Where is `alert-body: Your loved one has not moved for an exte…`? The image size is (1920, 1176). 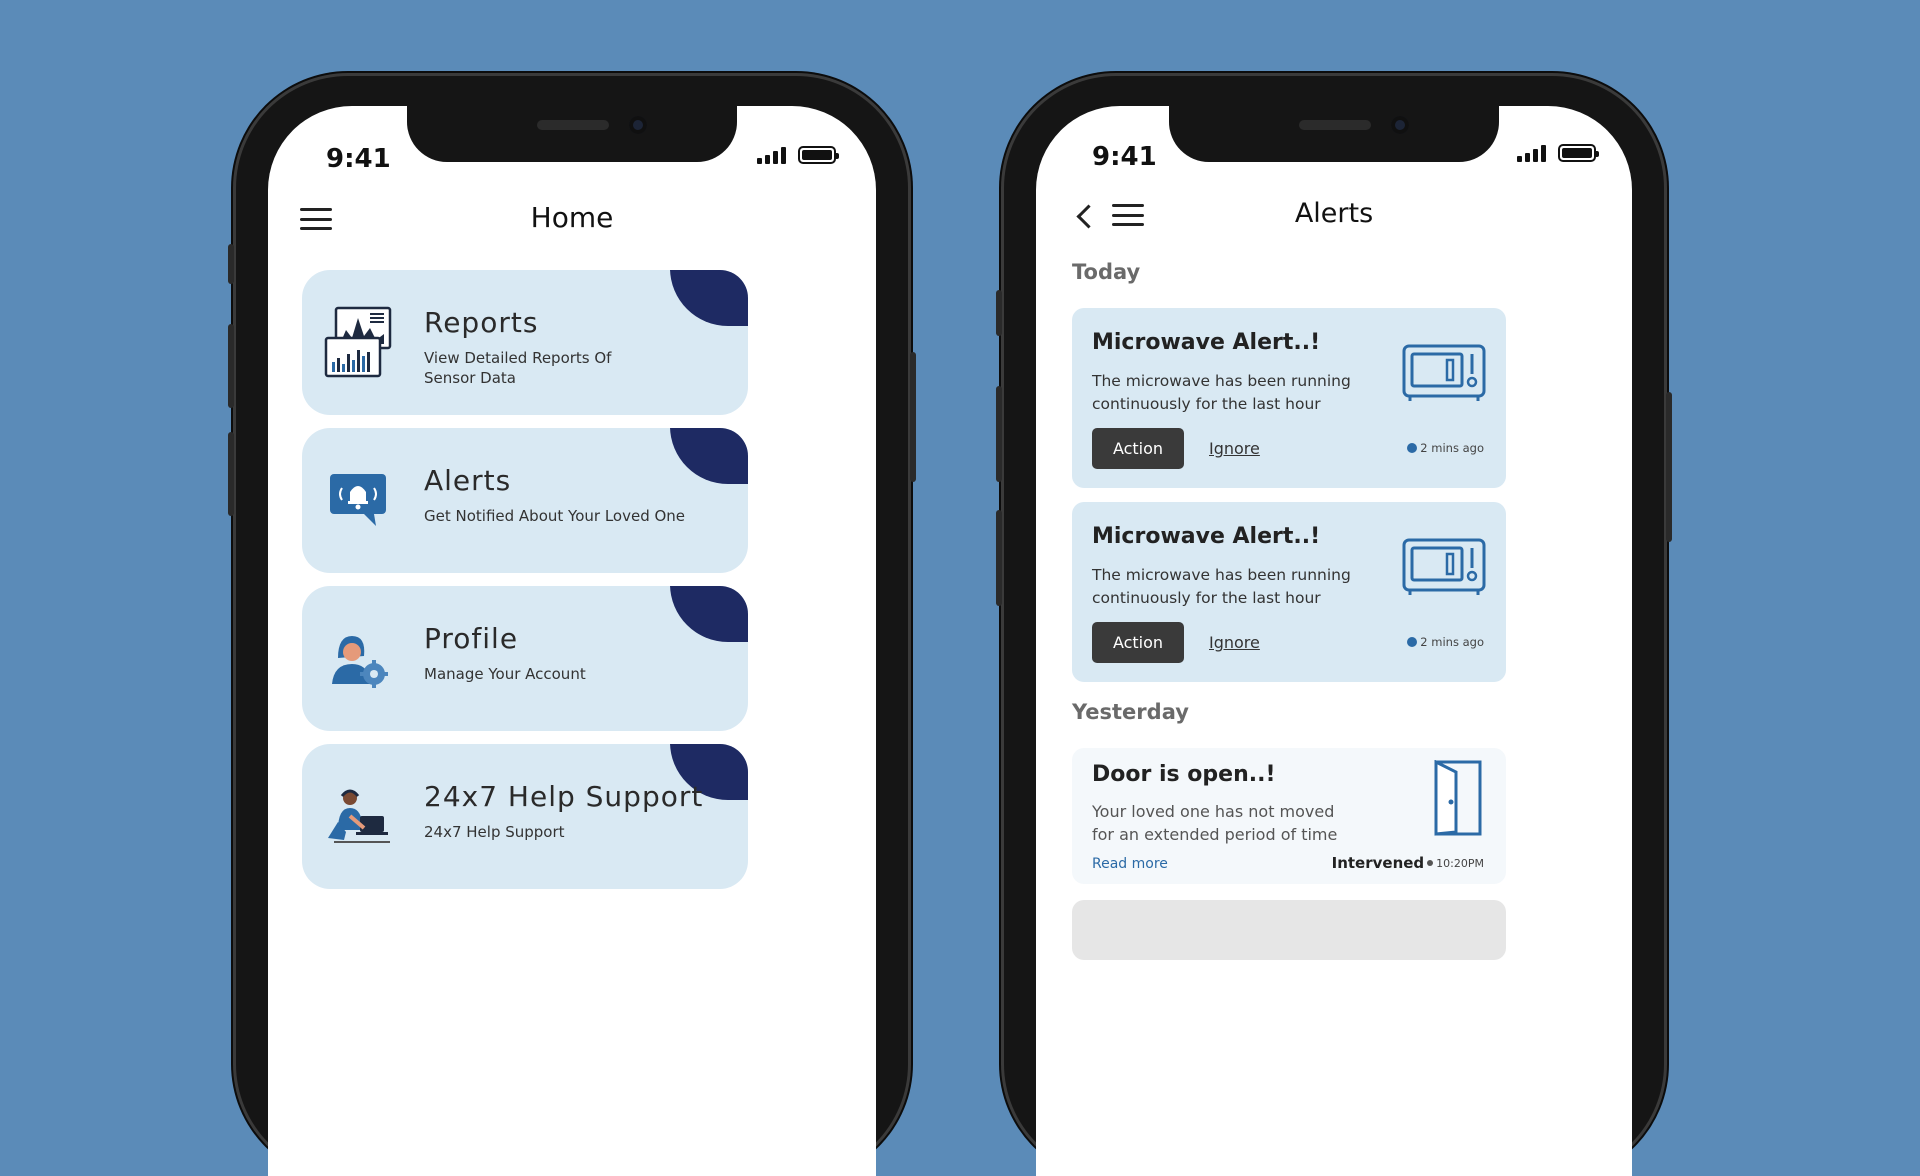
alert-body: Your loved one has not moved for an exte… is located at coordinates (1215, 823).